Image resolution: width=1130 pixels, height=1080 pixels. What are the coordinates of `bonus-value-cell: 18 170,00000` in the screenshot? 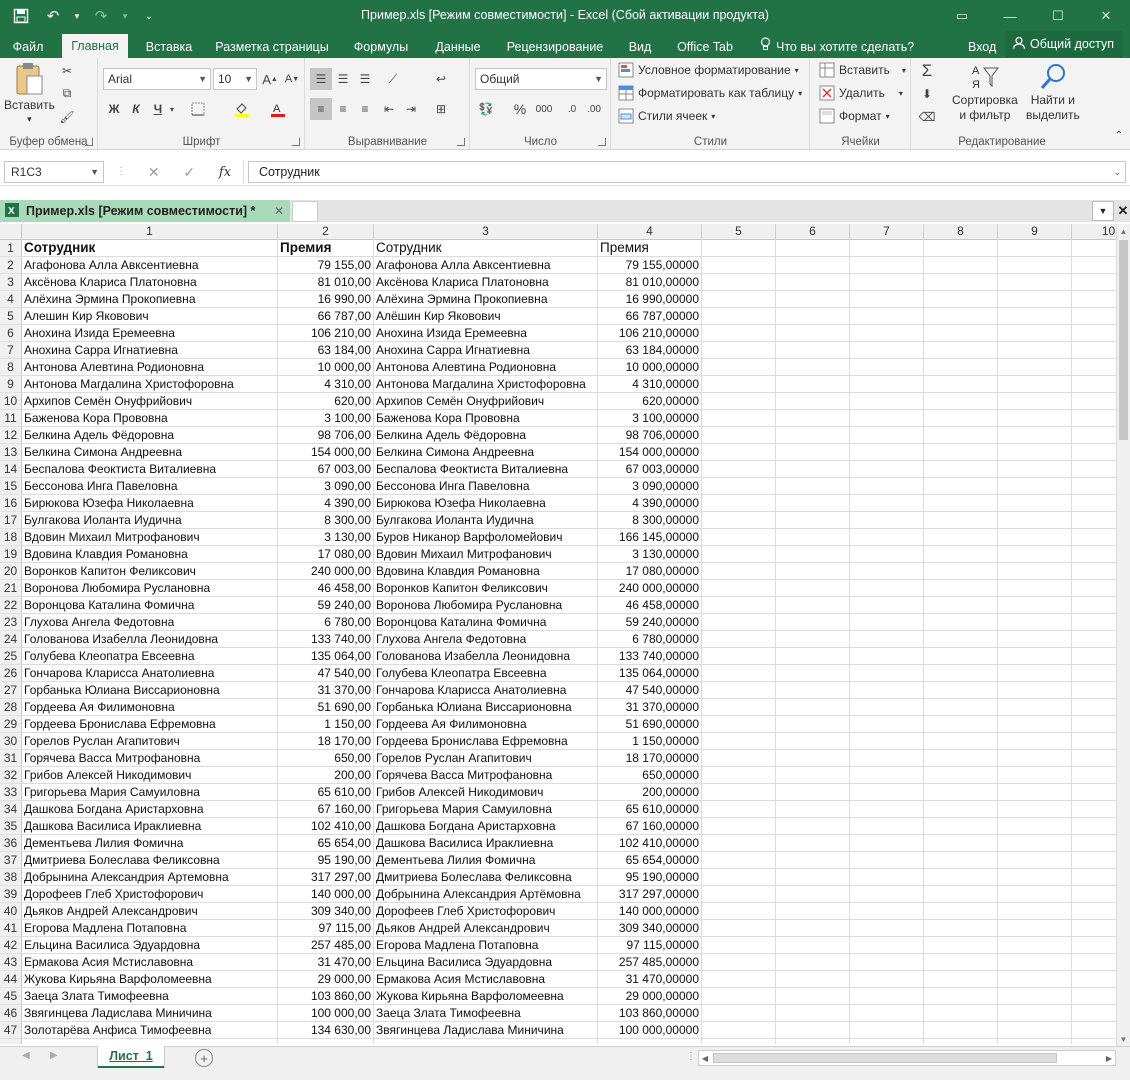 It's located at (650, 758).